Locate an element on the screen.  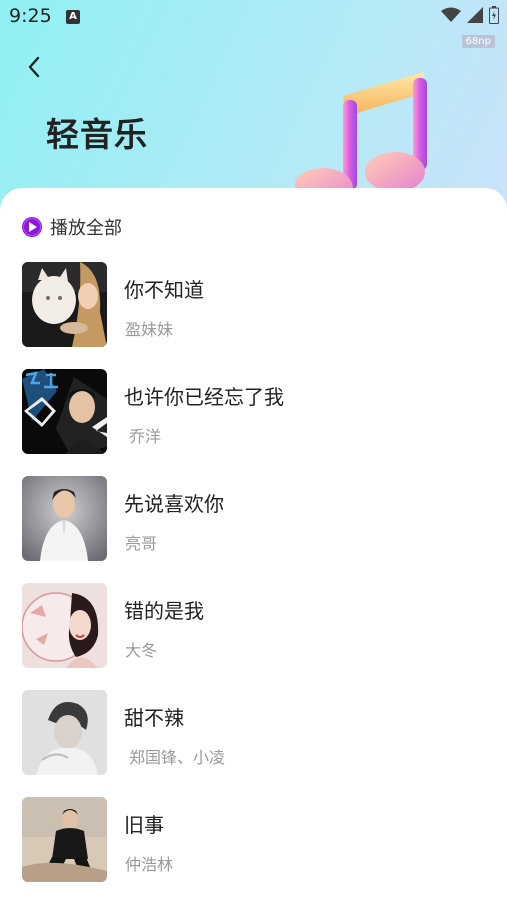
song-title: 甜不辣 is located at coordinates (154, 718).